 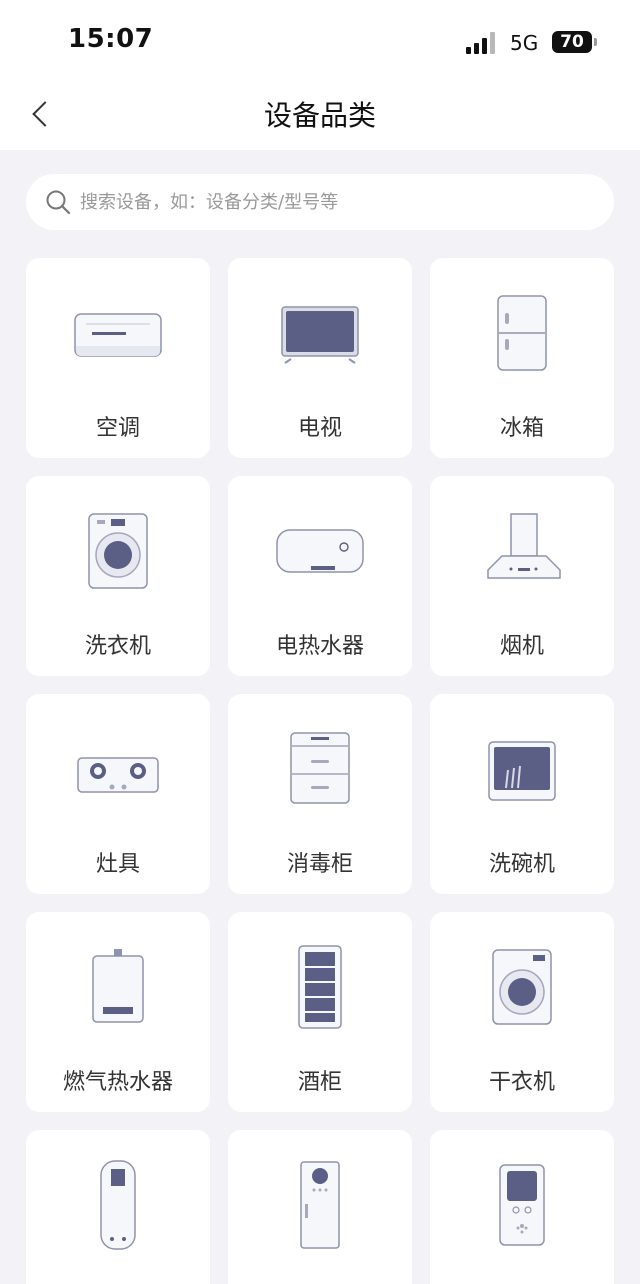 I want to click on category-card-tv: 电视, so click(x=320, y=358).